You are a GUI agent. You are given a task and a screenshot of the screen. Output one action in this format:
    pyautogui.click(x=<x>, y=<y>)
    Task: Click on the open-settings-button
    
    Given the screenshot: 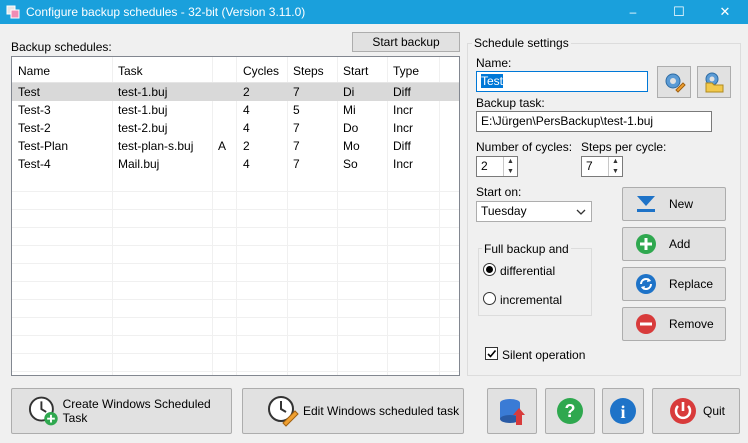 What is the action you would take?
    pyautogui.click(x=714, y=82)
    